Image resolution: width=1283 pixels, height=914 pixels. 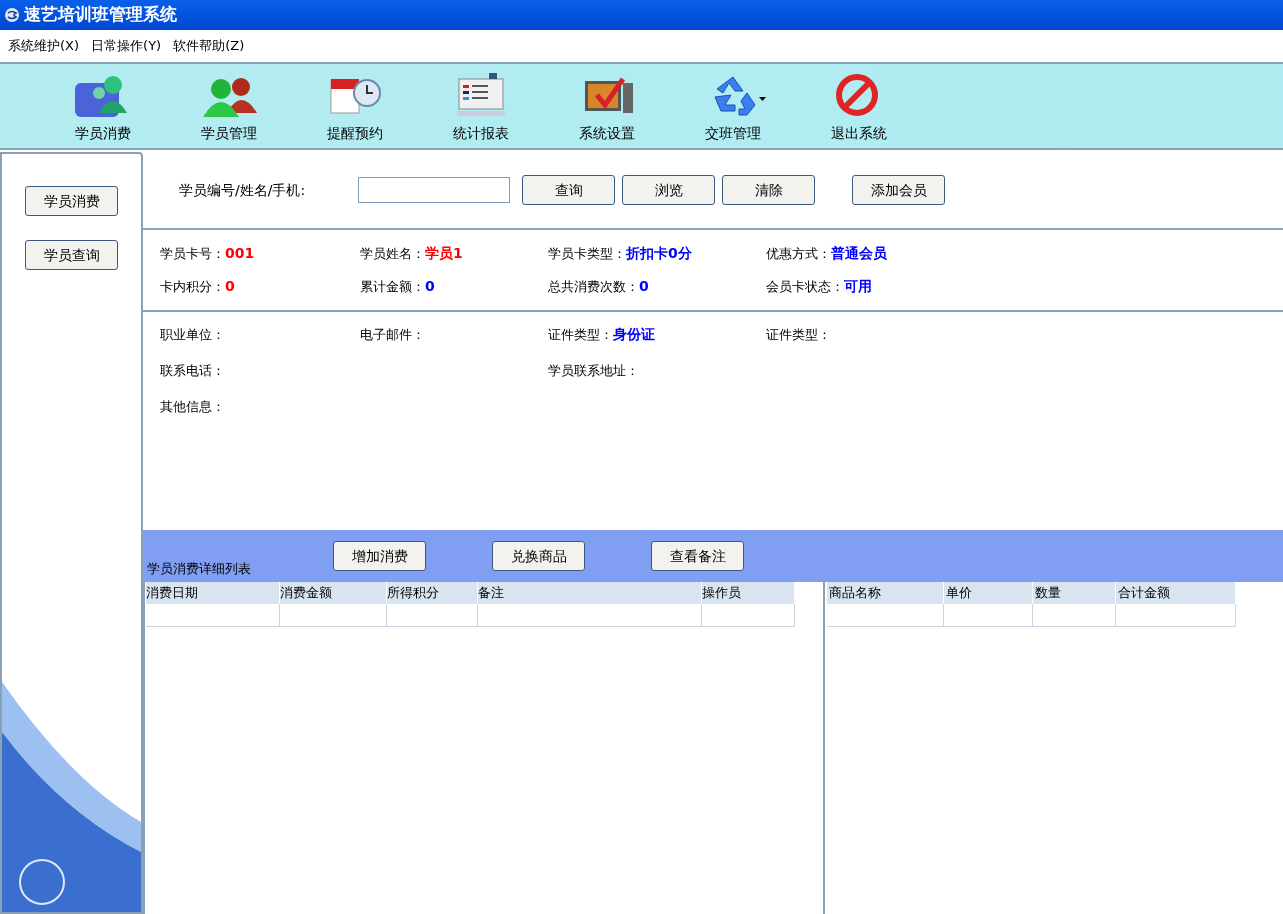 What do you see at coordinates (12, 15) in the screenshot?
I see `app-logo-icon` at bounding box center [12, 15].